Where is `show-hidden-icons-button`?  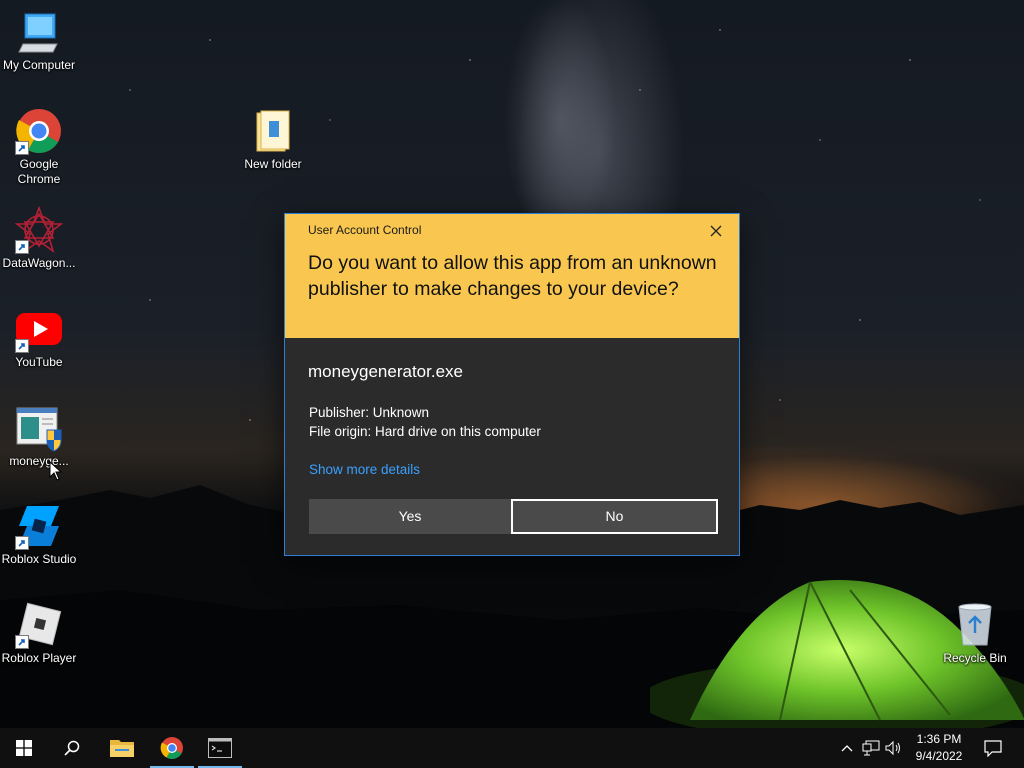
show-hidden-icons-button is located at coordinates (847, 748).